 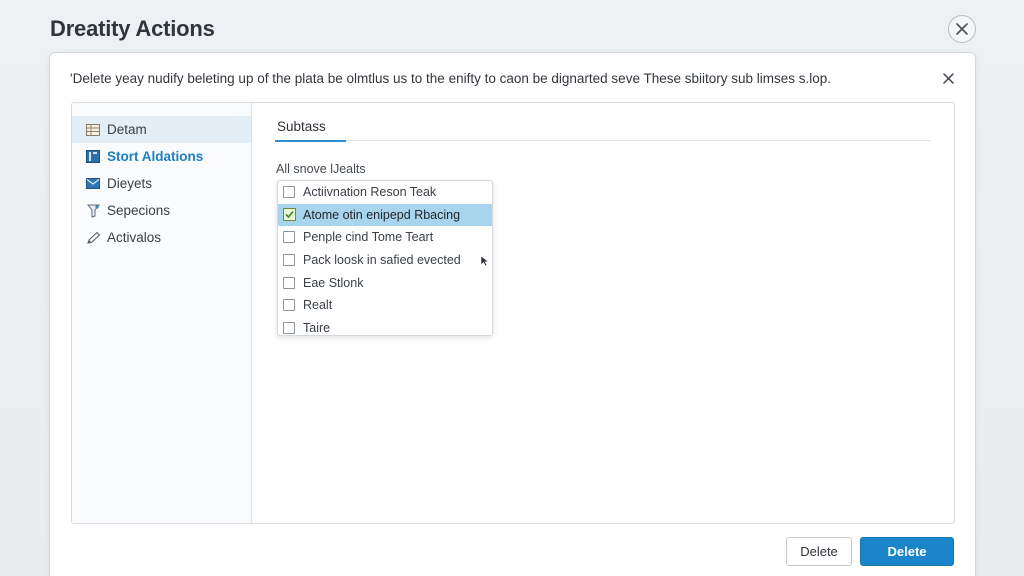 I want to click on list-item: Eae Stlonk, so click(x=385, y=282).